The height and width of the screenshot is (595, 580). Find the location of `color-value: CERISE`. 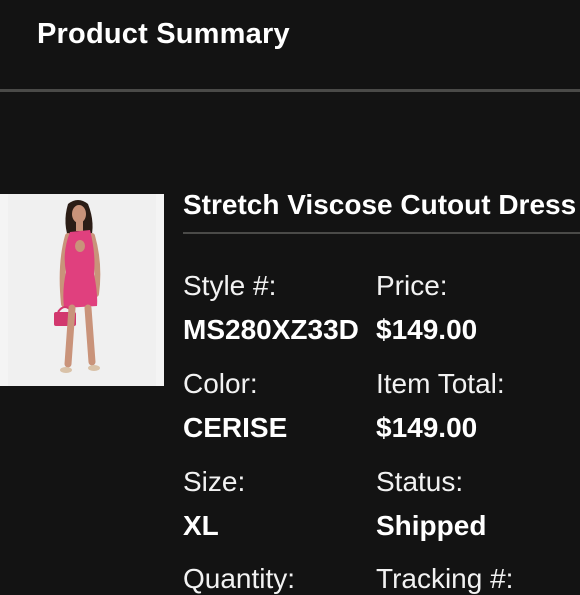

color-value: CERISE is located at coordinates (235, 427).